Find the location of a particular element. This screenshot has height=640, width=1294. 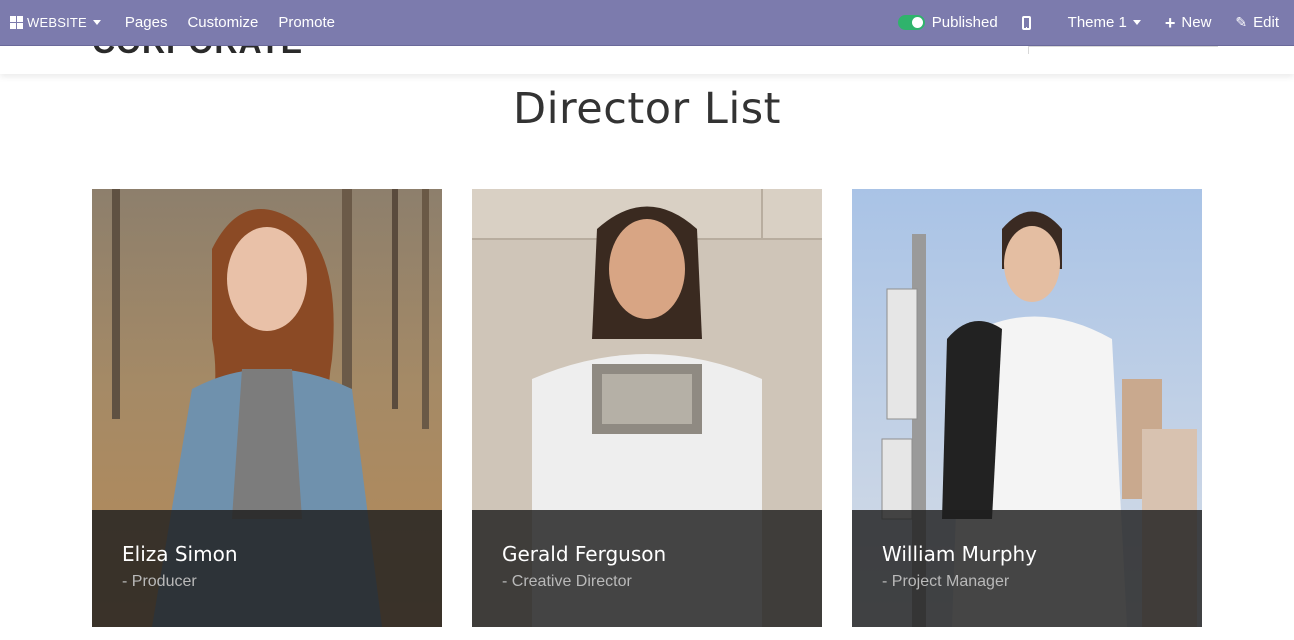

new-button: + New is located at coordinates (1188, 23).